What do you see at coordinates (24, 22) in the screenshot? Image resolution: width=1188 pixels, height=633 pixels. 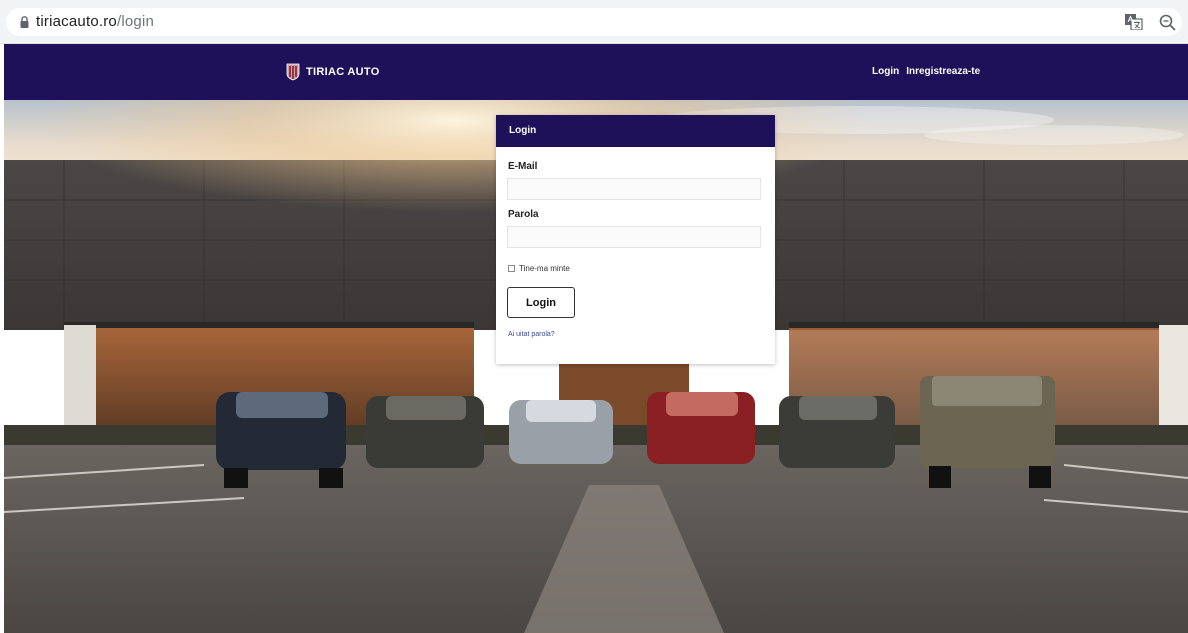 I see `lock-icon` at bounding box center [24, 22].